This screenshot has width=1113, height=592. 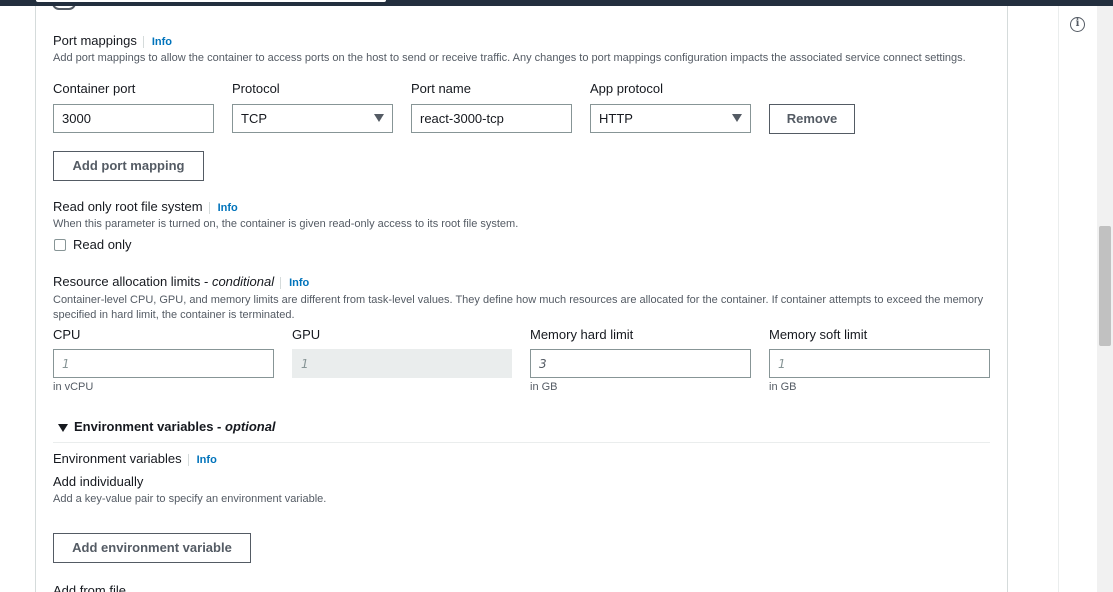 I want to click on cpu-hint: in vCPU, so click(x=73, y=387).